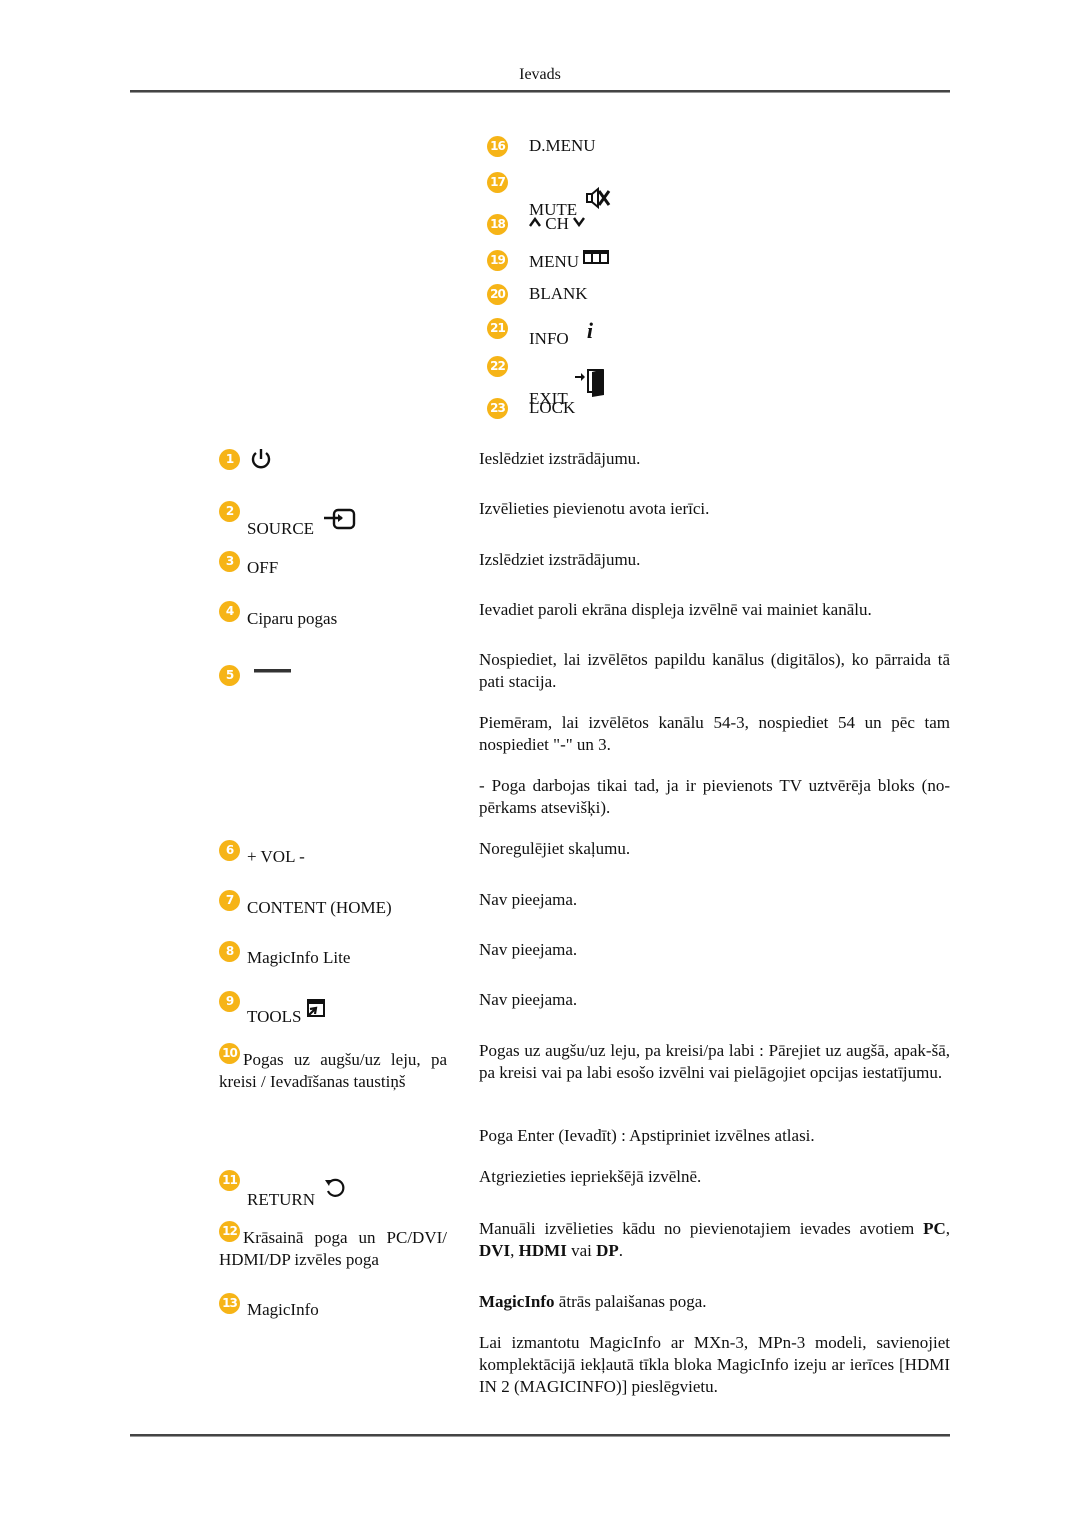 The width and height of the screenshot is (1080, 1527). What do you see at coordinates (229, 511) in the screenshot?
I see `number-badge: 2` at bounding box center [229, 511].